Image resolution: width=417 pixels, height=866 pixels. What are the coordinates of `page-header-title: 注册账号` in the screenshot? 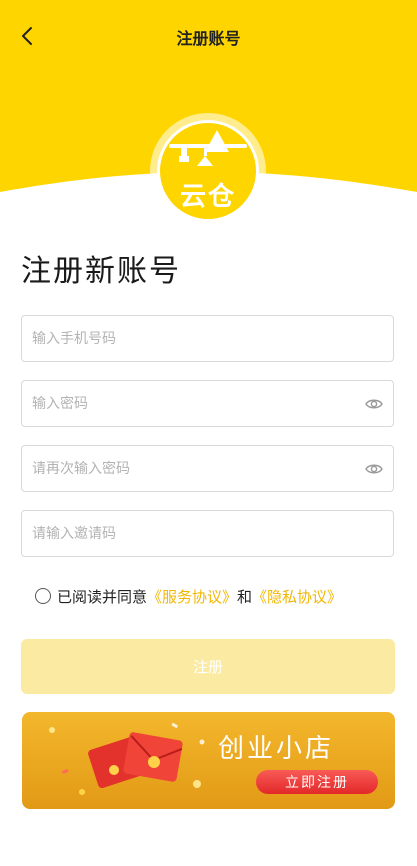 It's located at (208, 38).